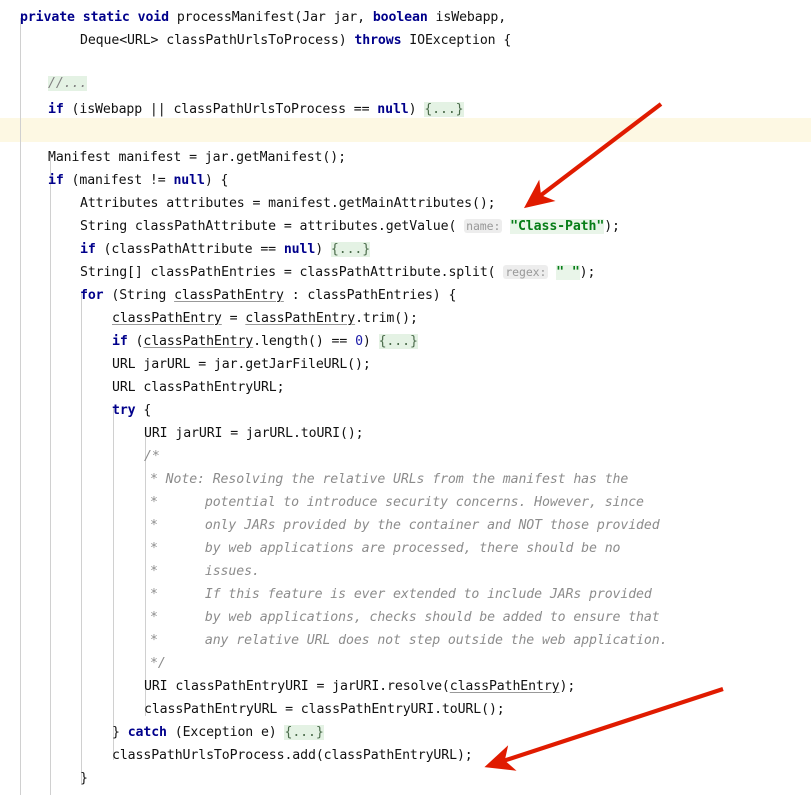 This screenshot has height=795, width=811. I want to click on param-deque-text: Deque<URL> classPathUrlsToProcess), so click(217, 40).